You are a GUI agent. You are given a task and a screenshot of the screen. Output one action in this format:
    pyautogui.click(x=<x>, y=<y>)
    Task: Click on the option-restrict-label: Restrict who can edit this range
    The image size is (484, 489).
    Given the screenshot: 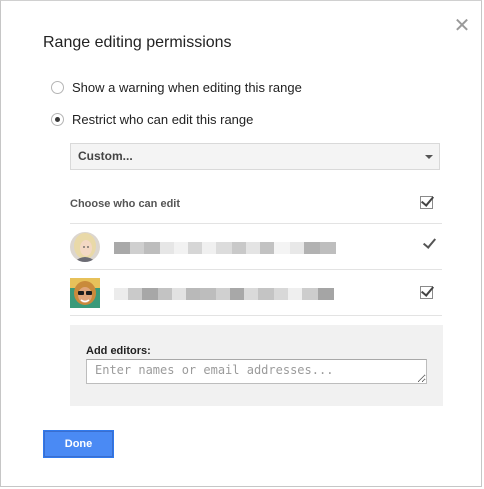 What is the action you would take?
    pyautogui.click(x=163, y=119)
    